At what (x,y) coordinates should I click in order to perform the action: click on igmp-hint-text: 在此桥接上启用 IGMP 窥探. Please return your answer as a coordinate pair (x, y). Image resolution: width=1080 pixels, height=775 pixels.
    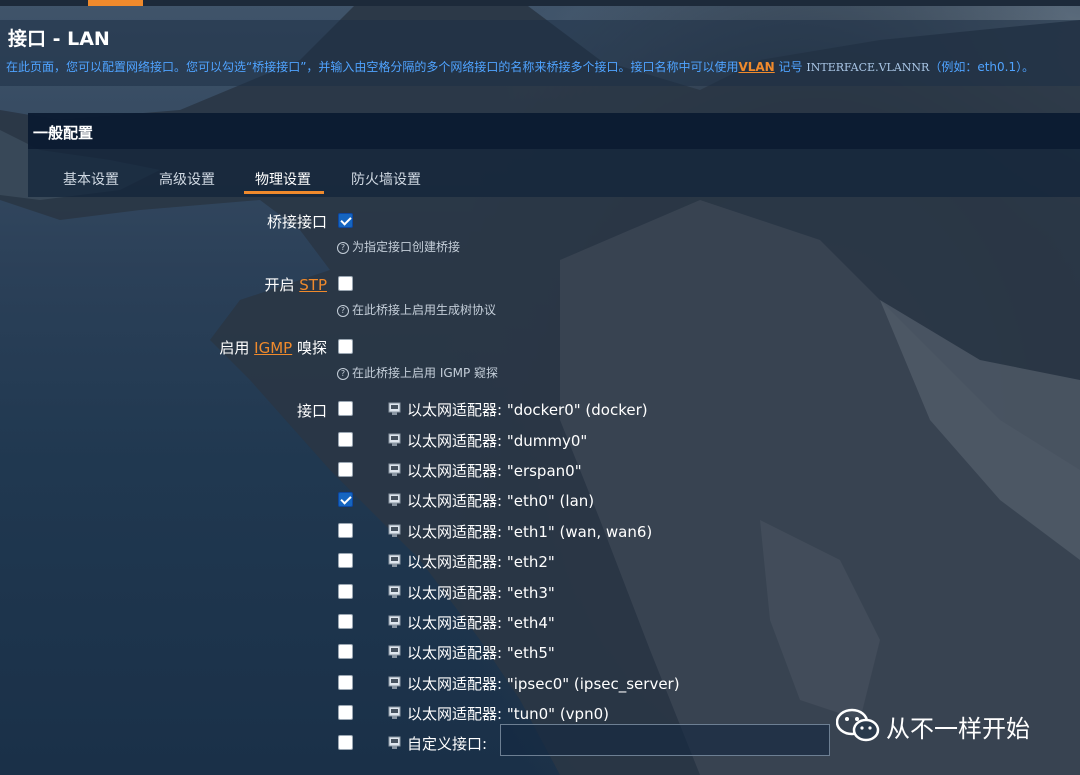
    Looking at the image, I should click on (425, 373).